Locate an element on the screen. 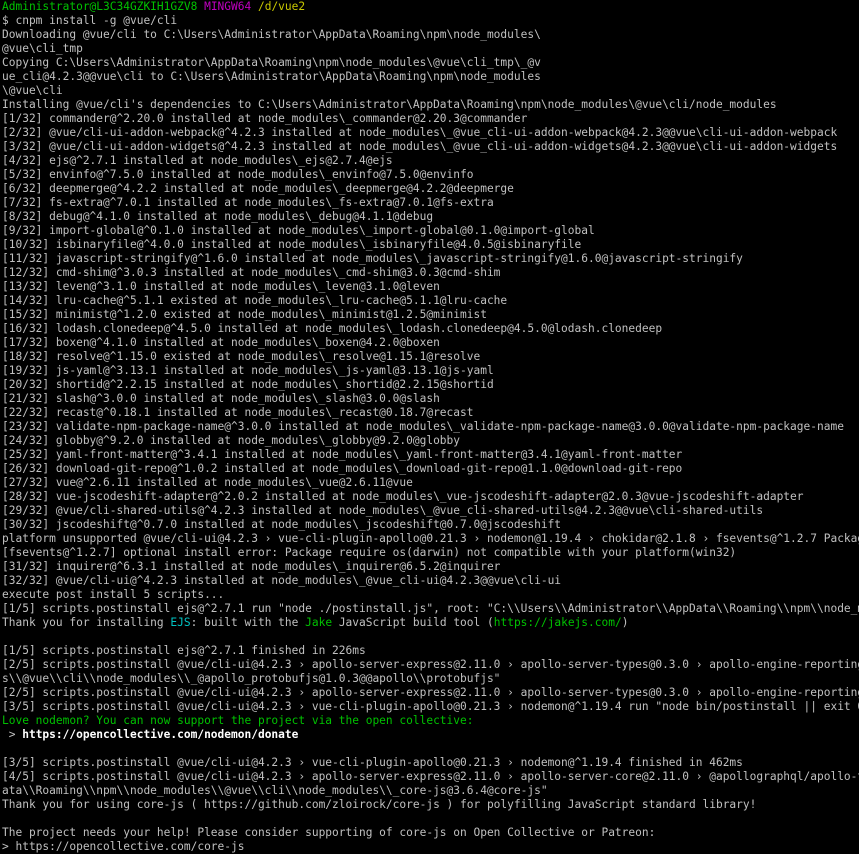 The height and width of the screenshot is (854, 859). output-text: \@vue\cli is located at coordinates (32, 90).